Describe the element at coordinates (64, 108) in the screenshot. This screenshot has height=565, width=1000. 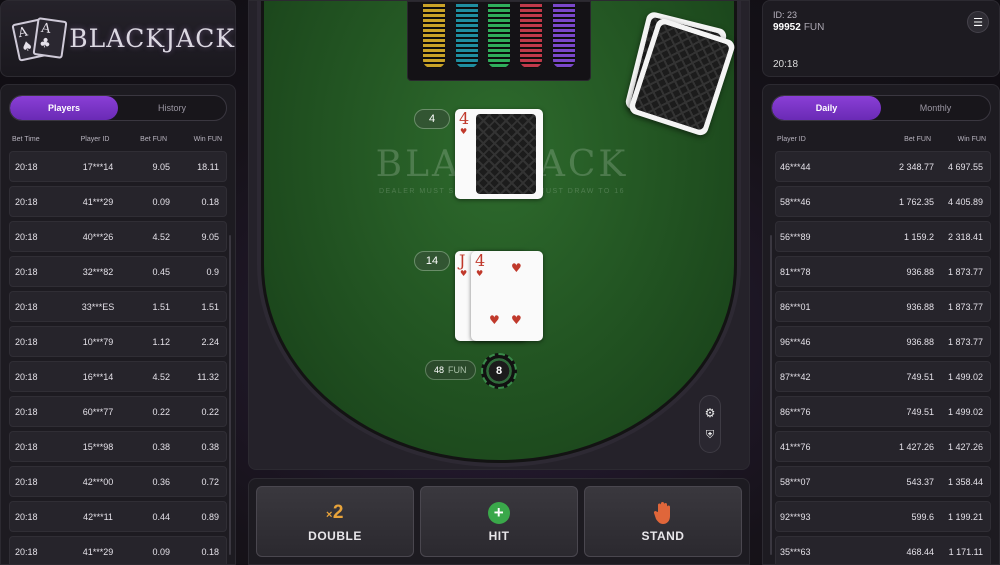
I see `tab-players: Players` at that location.